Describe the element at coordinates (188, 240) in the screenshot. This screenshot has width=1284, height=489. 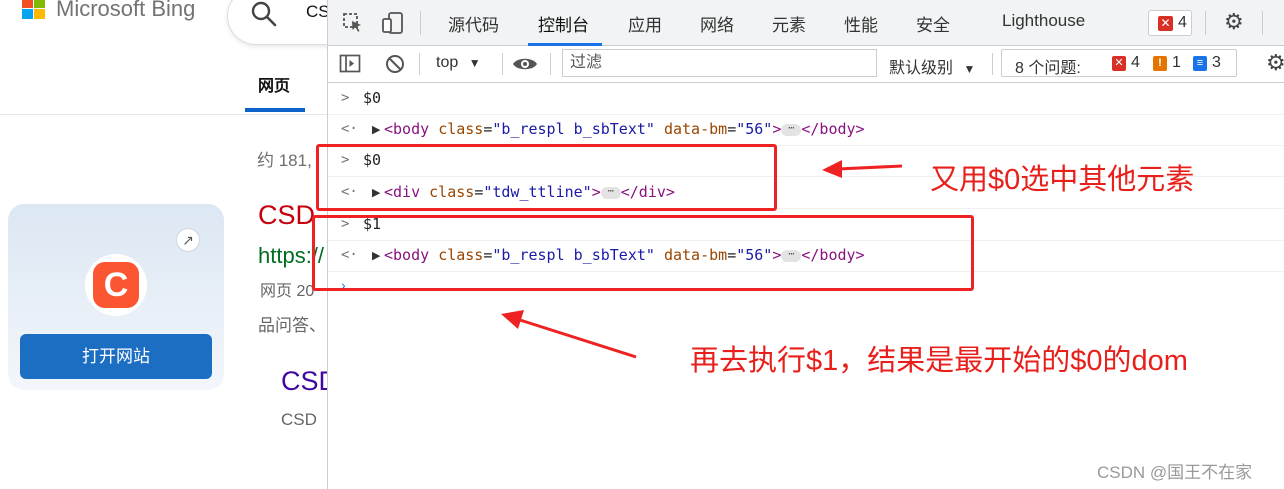
I see `external-link-icon: ↗` at that location.